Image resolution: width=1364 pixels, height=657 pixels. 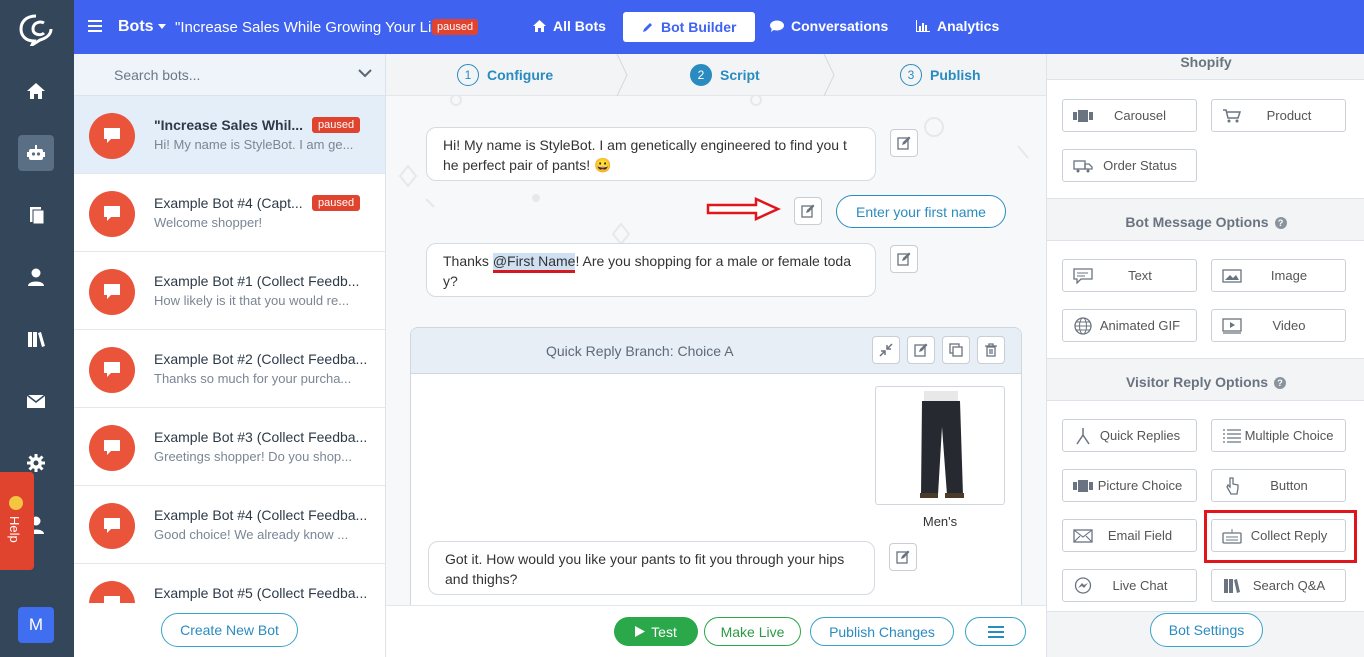 What do you see at coordinates (640, 351) in the screenshot?
I see `branch-title: Quick Reply Branch: Choice A` at bounding box center [640, 351].